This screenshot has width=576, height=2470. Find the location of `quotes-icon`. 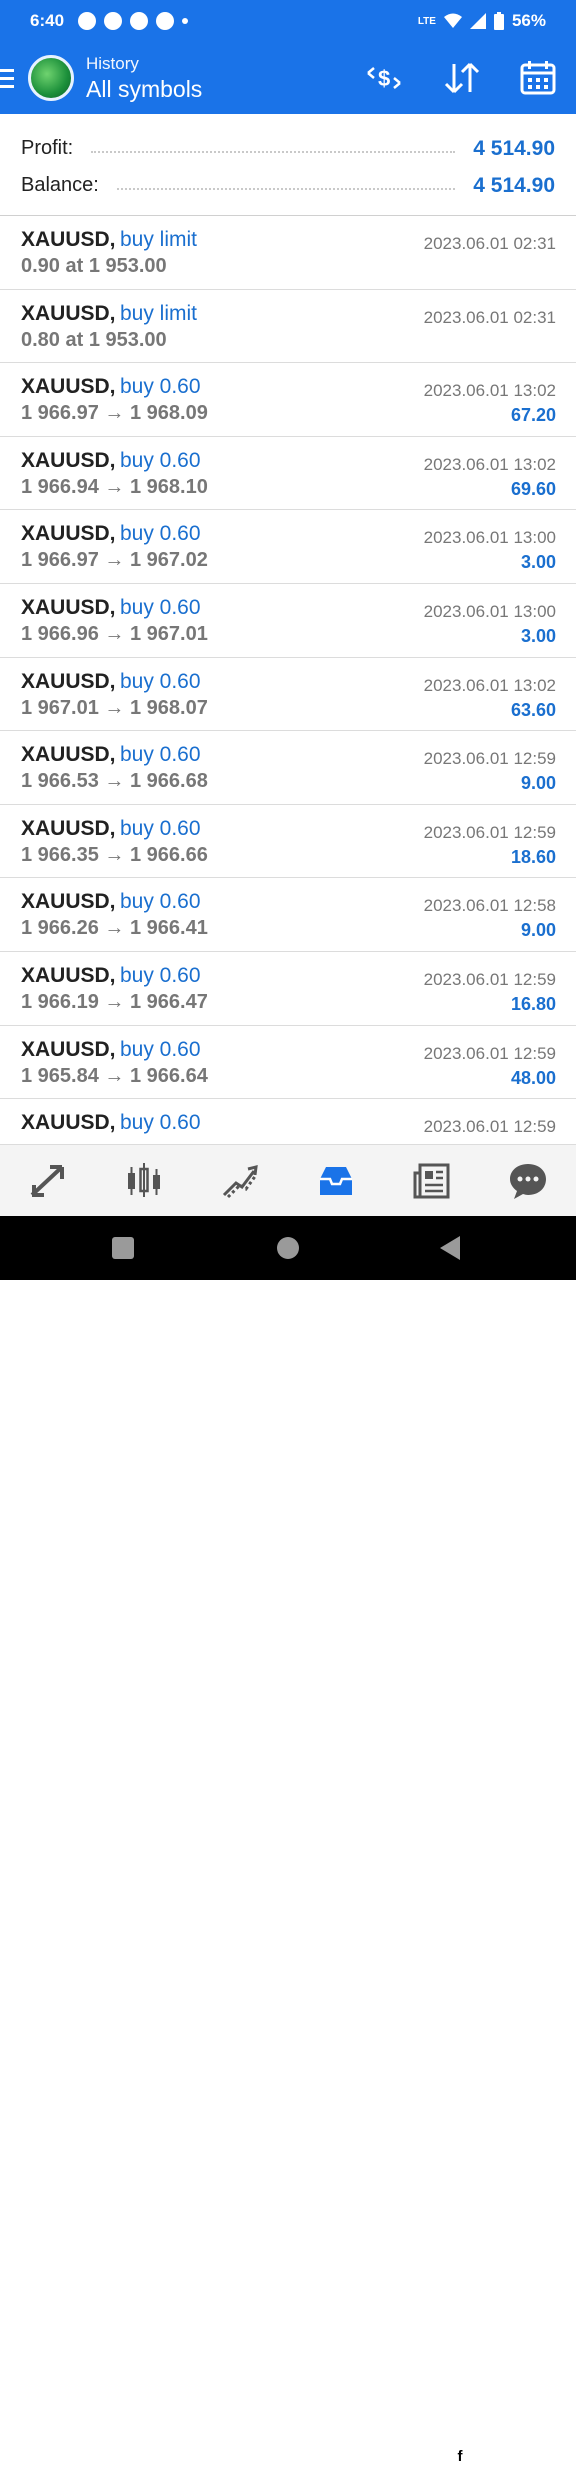

quotes-icon is located at coordinates (47, 1180).